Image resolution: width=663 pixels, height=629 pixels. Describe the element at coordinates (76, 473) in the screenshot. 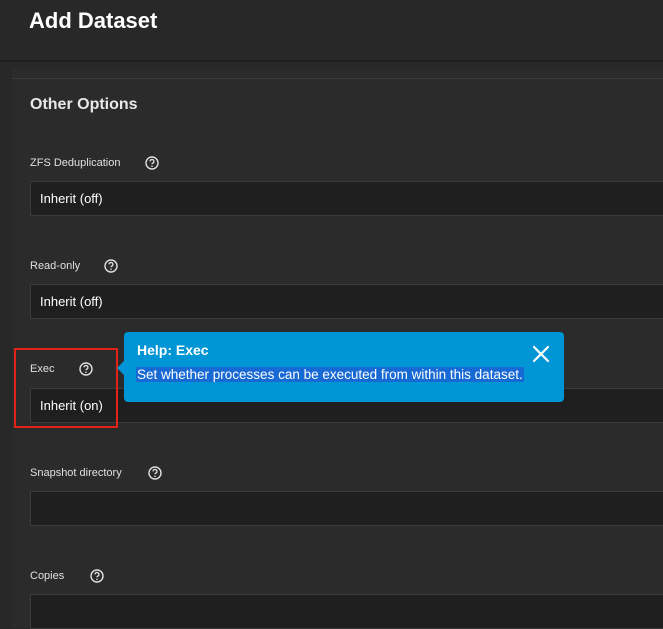

I see `snapdir-label: Snapshot directory` at that location.